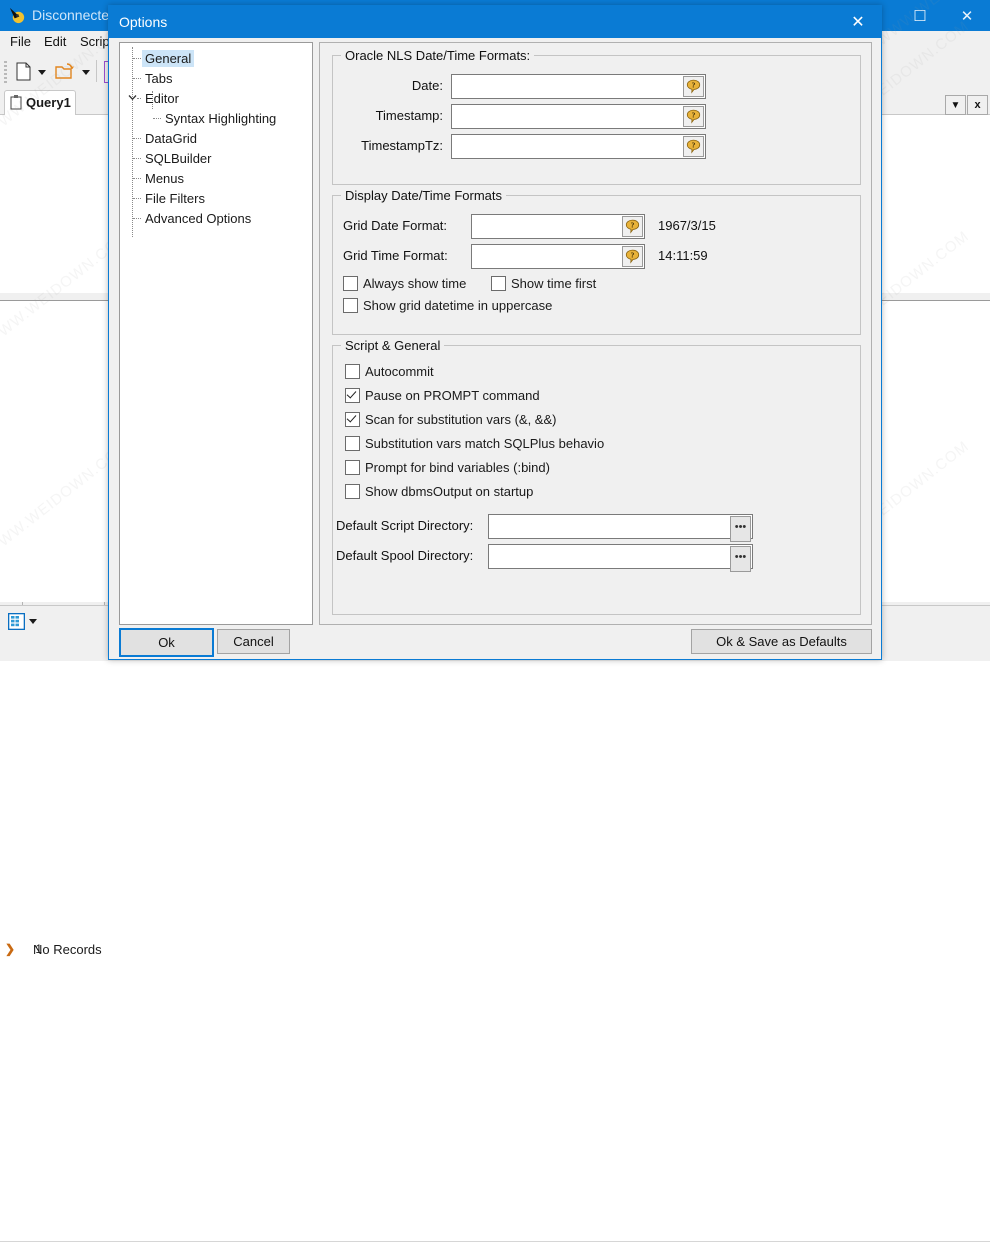 This screenshot has height=1242, width=990. What do you see at coordinates (578, 116) in the screenshot?
I see `nls-timestamp-input` at bounding box center [578, 116].